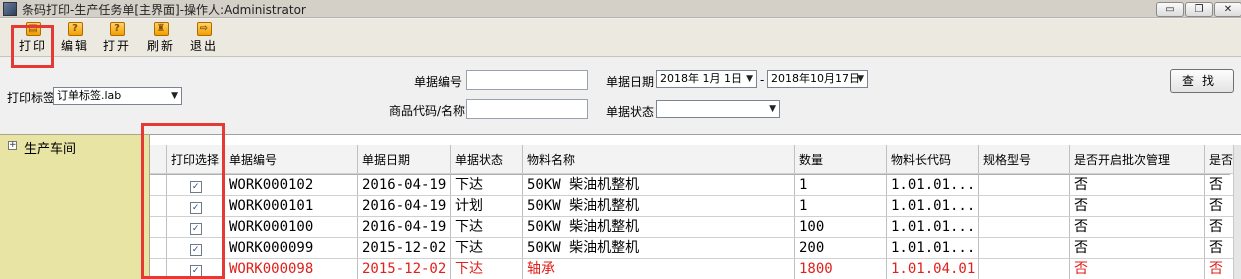 The width and height of the screenshot is (1241, 279). I want to click on workshop-tree: + 生产车间, so click(75, 206).